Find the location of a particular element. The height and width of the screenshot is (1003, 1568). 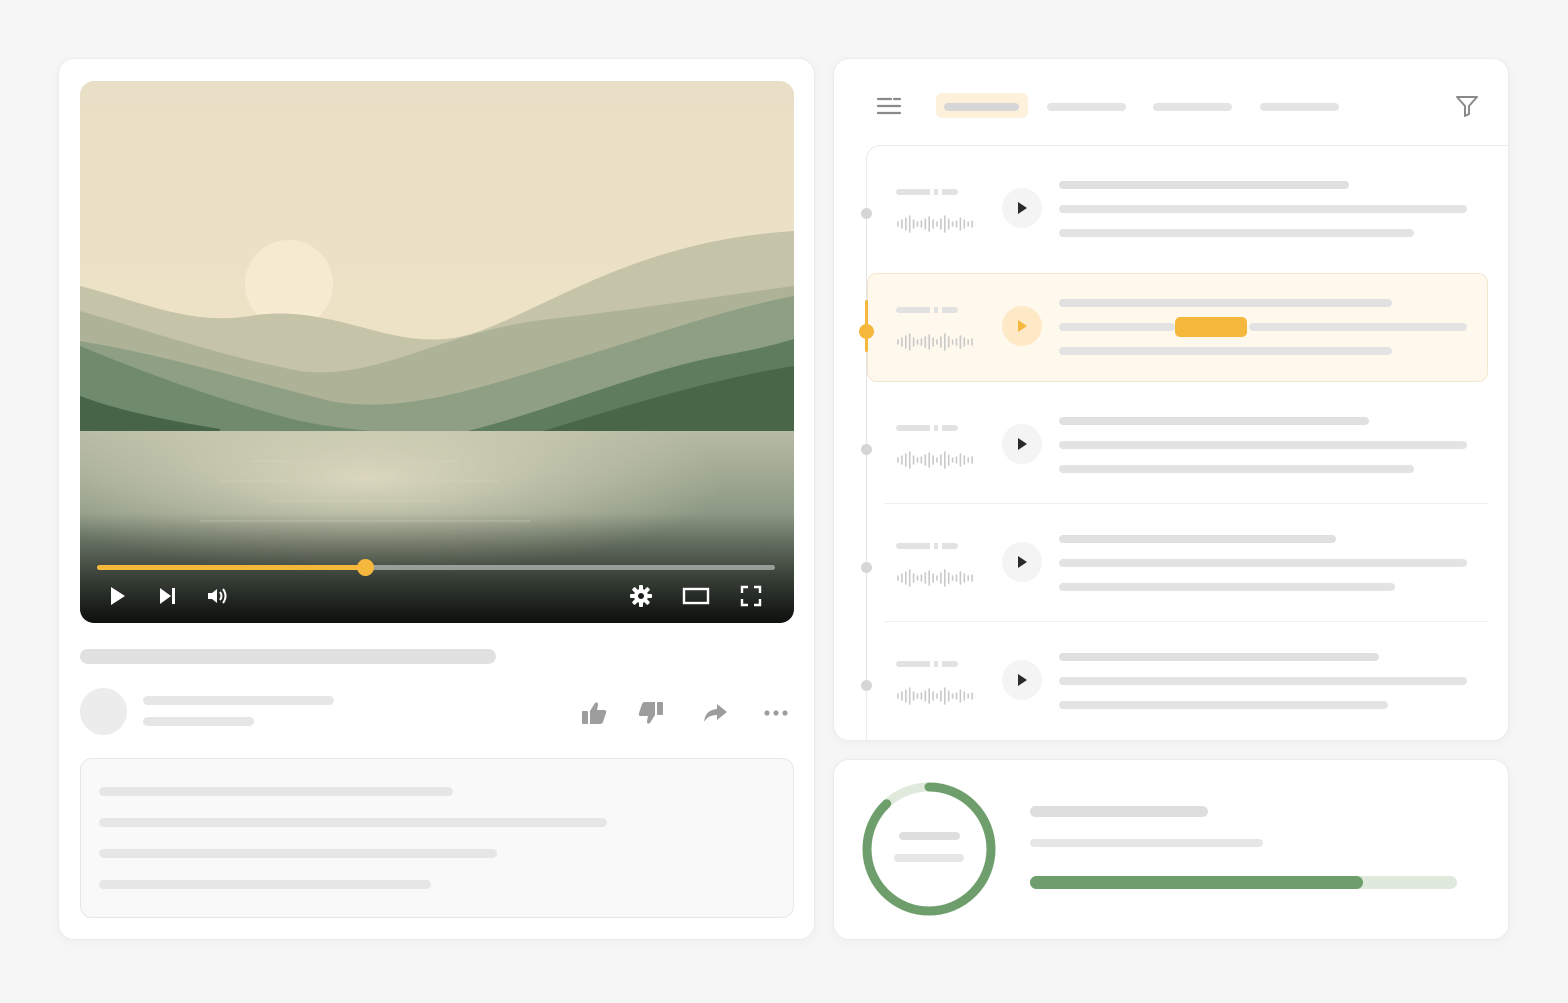

list-icon is located at coordinates (889, 106).